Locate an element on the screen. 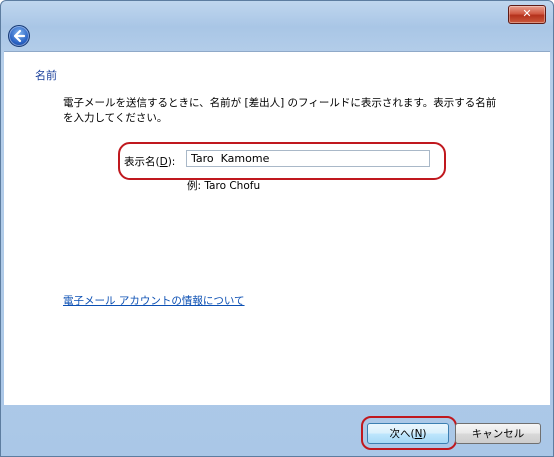 This screenshot has height=457, width=554. back-arrow-icon is located at coordinates (19, 36).